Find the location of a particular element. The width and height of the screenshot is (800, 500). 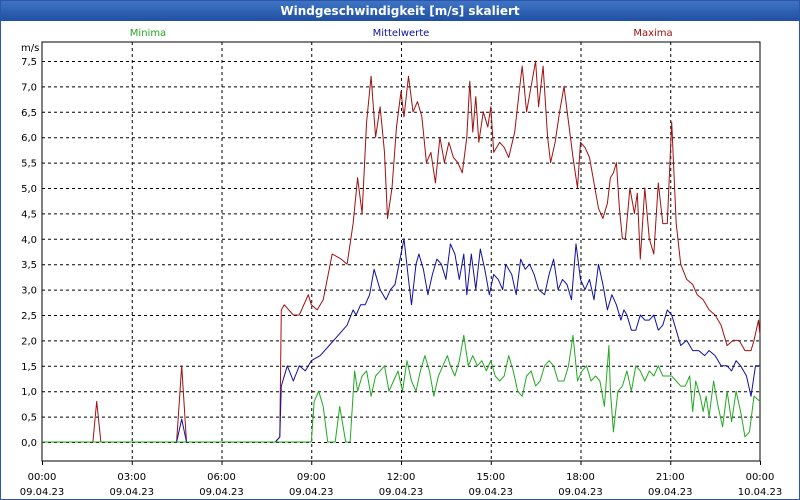

legend: Maxima Mittelwerte Minima is located at coordinates (401, 33).